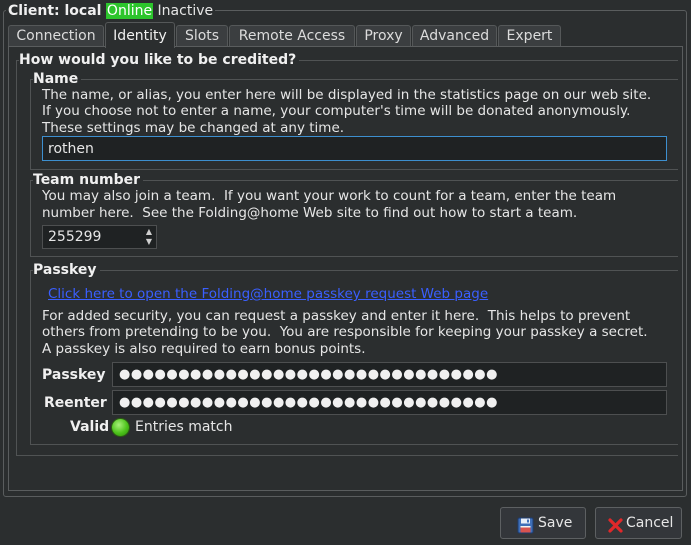  Describe the element at coordinates (525, 524) in the screenshot. I see `floppy-disk-icon` at that location.